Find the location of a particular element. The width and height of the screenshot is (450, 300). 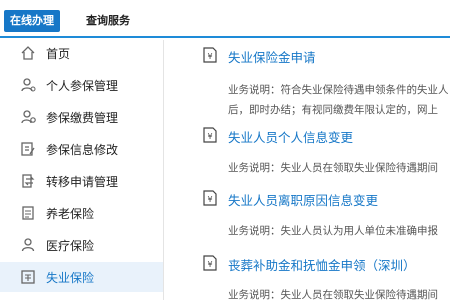

service-desc: 后，即时办结；有视同缴费年限认定的，网上 is located at coordinates (333, 110).